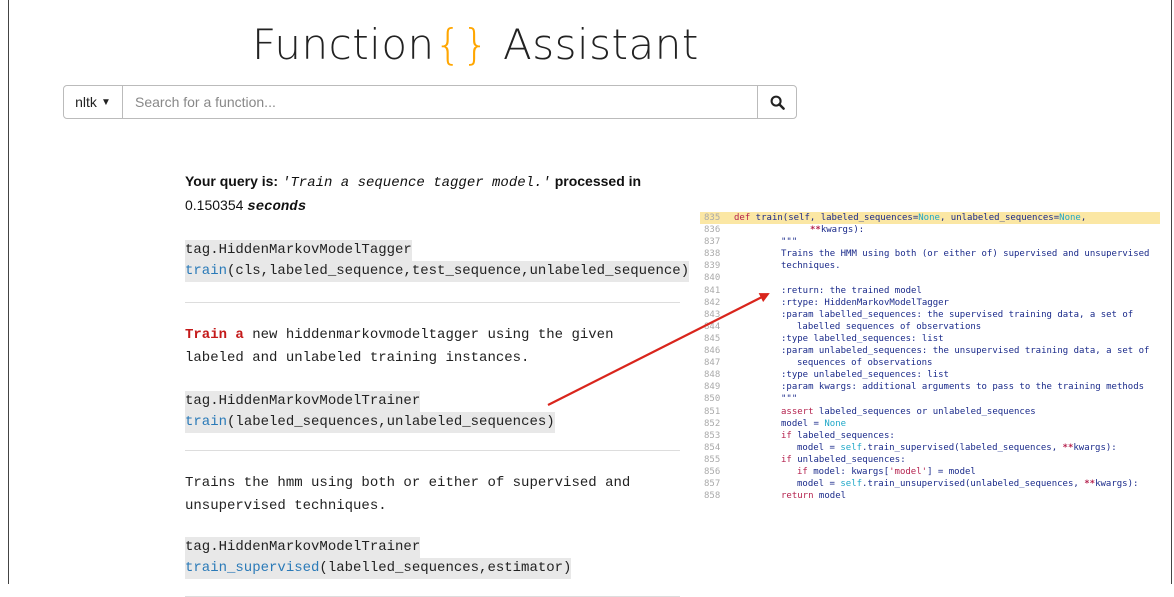 This screenshot has width=1174, height=597. What do you see at coordinates (908, 471) in the screenshot?
I see `code-token: 'model'` at bounding box center [908, 471].